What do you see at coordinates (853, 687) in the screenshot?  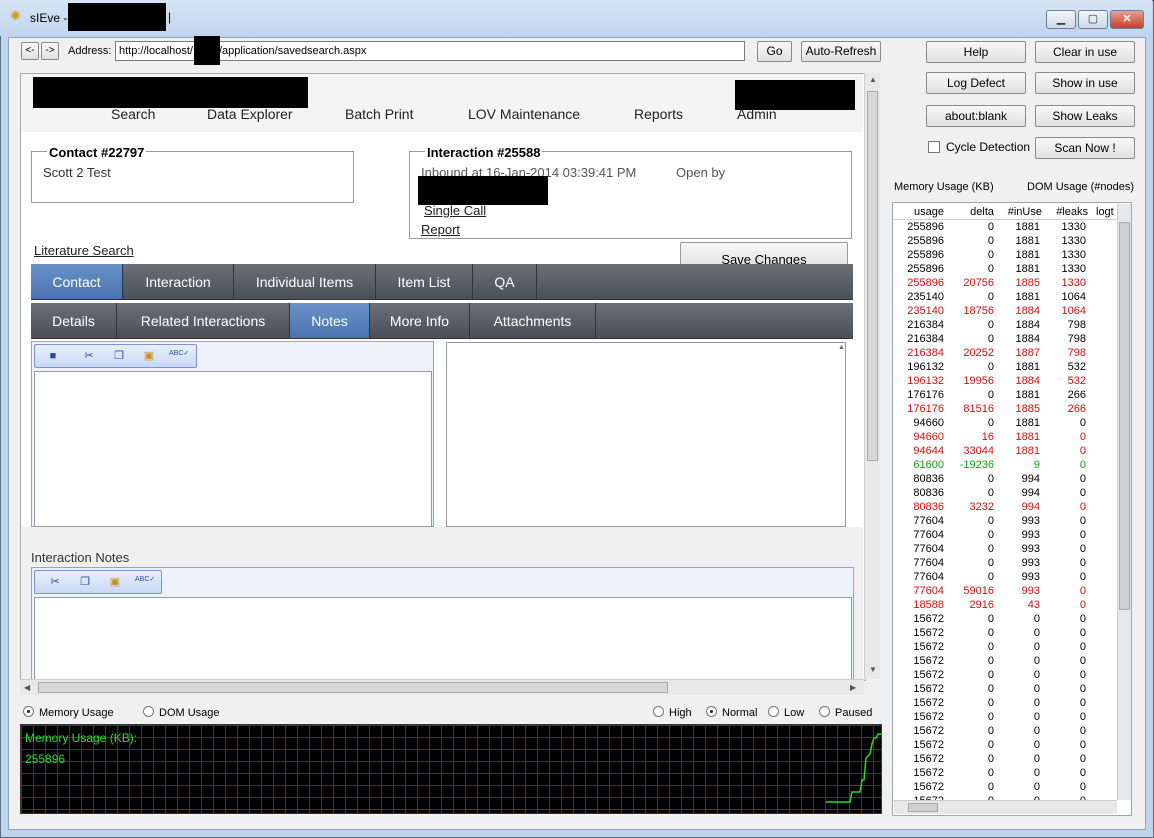 I see `browser-scroll-right-icon: ▶` at bounding box center [853, 687].